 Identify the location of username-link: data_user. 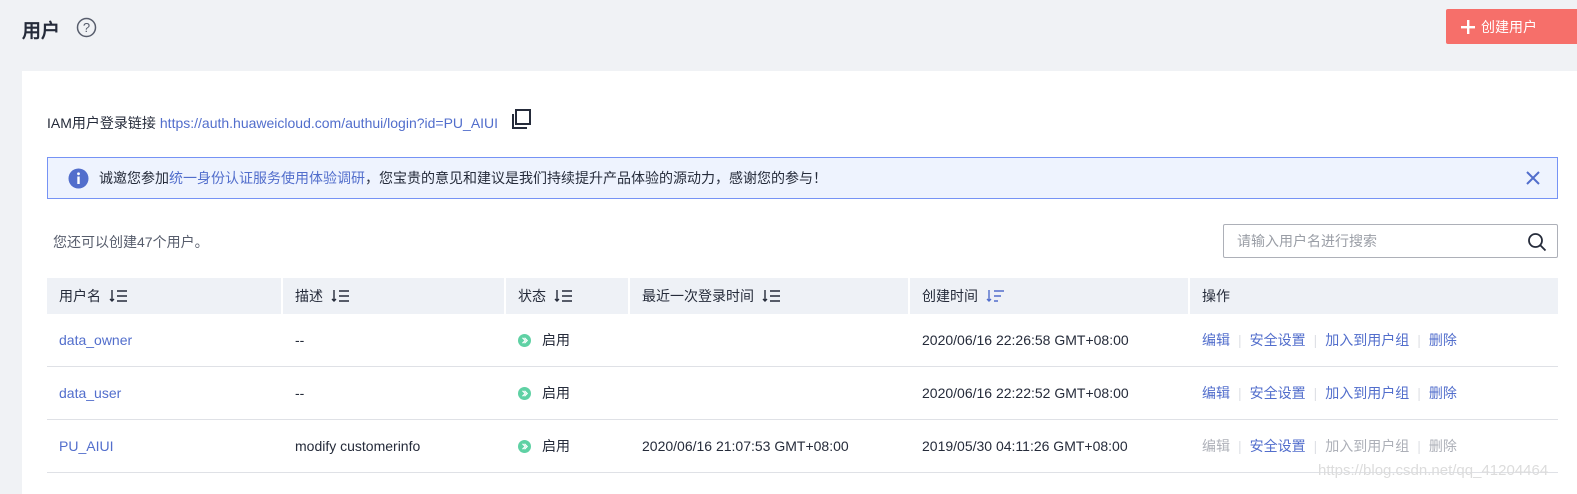
(90, 393).